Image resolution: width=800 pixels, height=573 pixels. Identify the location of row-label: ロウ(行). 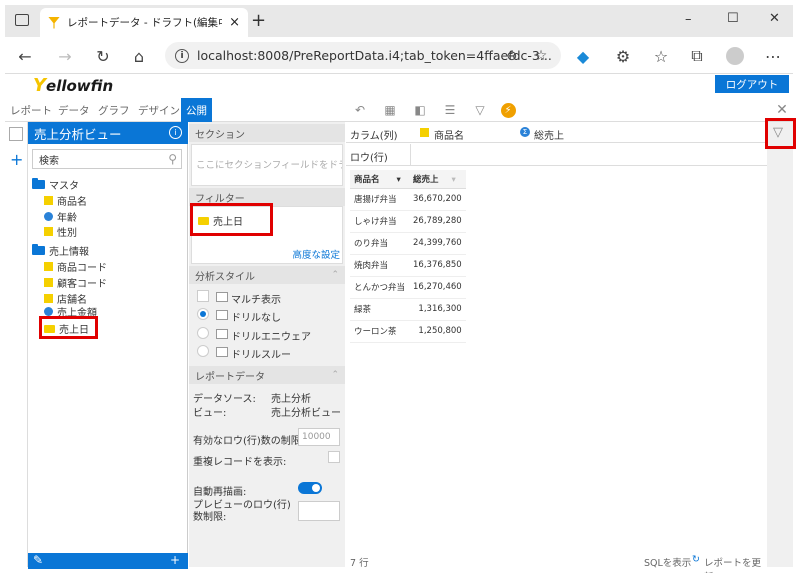
(369, 158).